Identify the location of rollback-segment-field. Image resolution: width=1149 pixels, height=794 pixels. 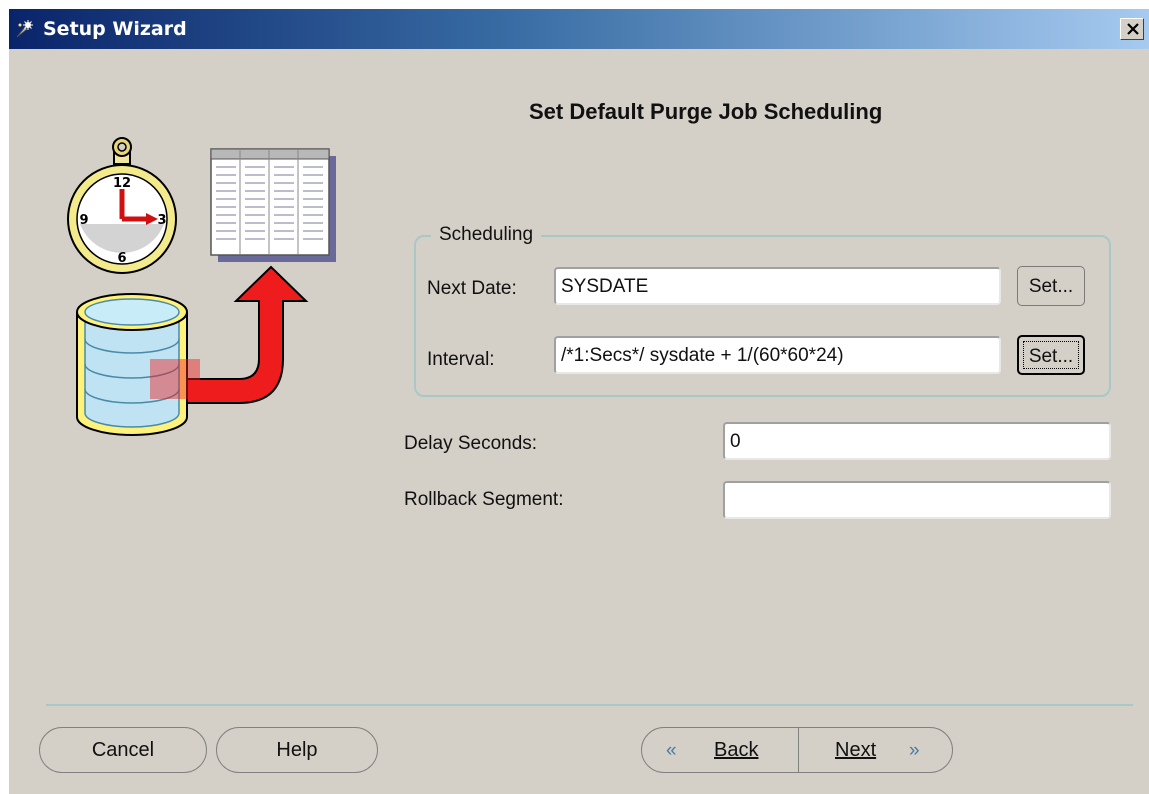
(917, 500).